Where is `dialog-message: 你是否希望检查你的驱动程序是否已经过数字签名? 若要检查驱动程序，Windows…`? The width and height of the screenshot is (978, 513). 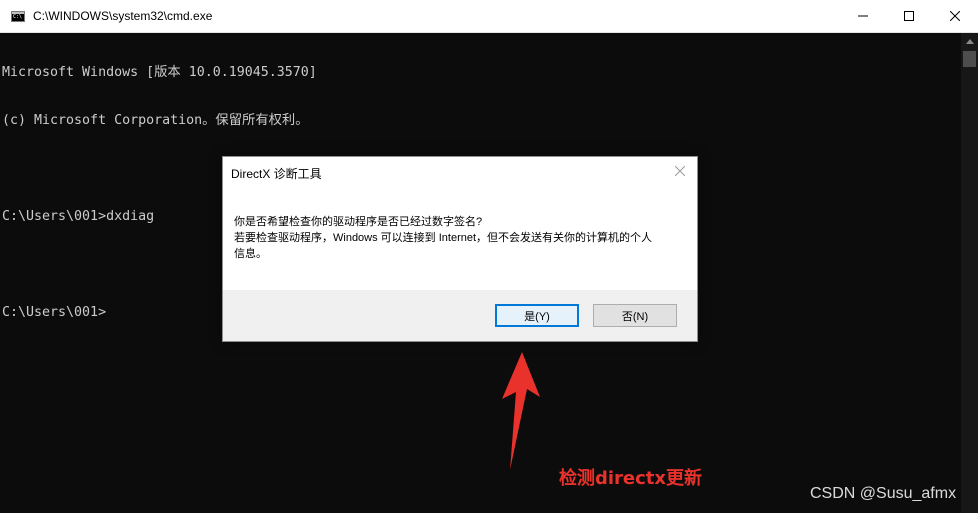
dialog-message: 你是否希望检查你的驱动程序是否已经过数字签名? 若要检查驱动程序，Windows… is located at coordinates (459, 238).